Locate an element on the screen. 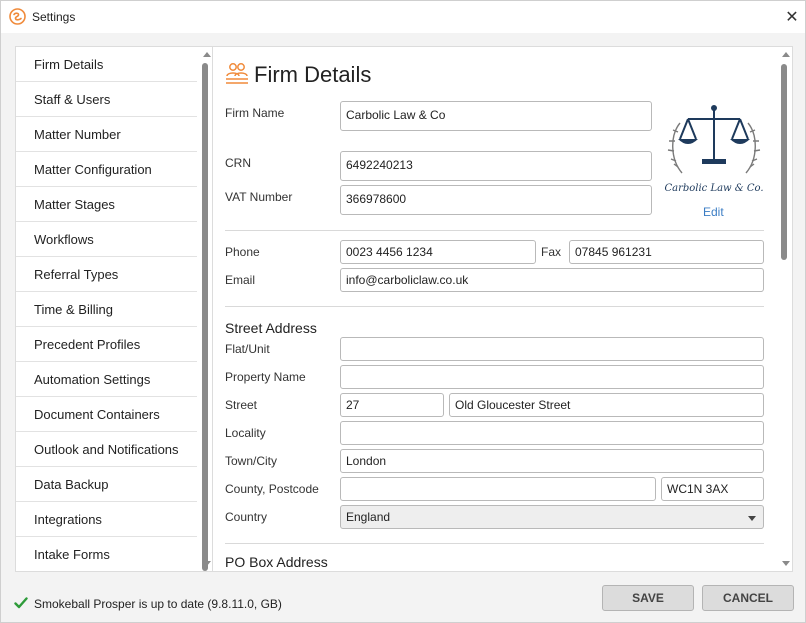  sidebar-item-workflows: Workflows is located at coordinates (106, 239).